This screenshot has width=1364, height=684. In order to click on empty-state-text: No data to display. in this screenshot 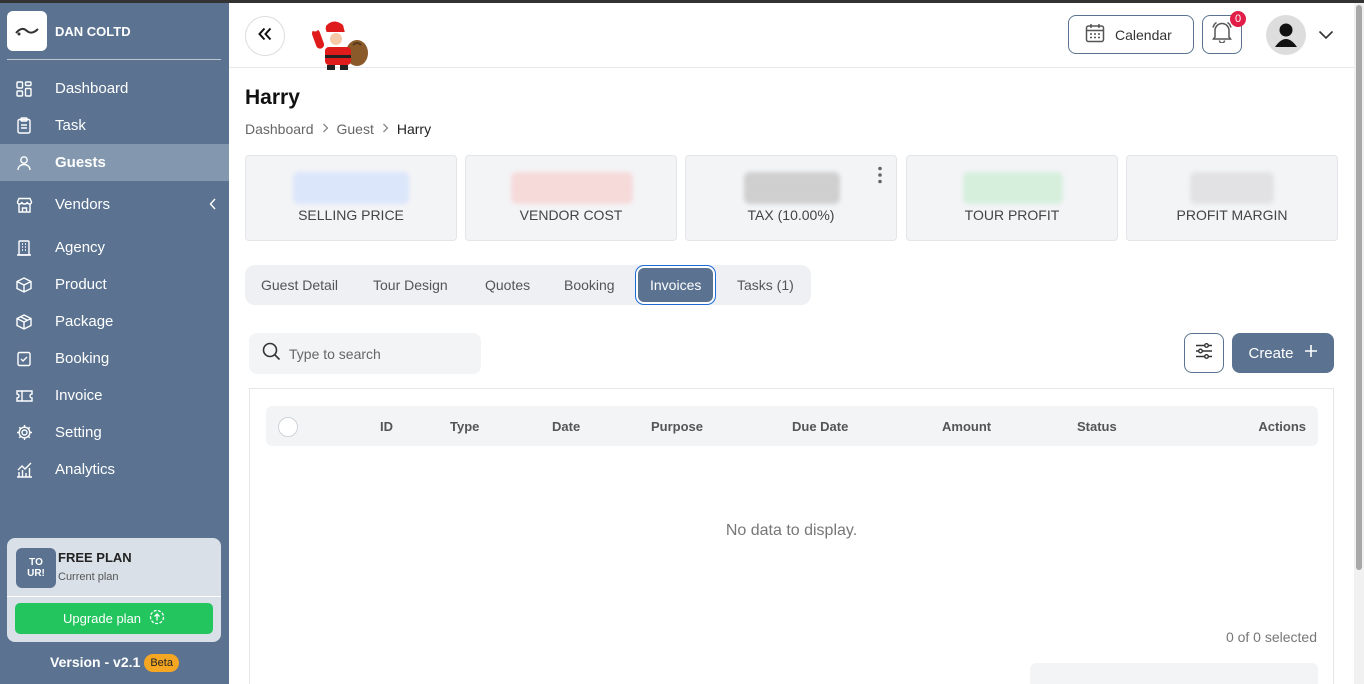, I will do `click(791, 530)`.